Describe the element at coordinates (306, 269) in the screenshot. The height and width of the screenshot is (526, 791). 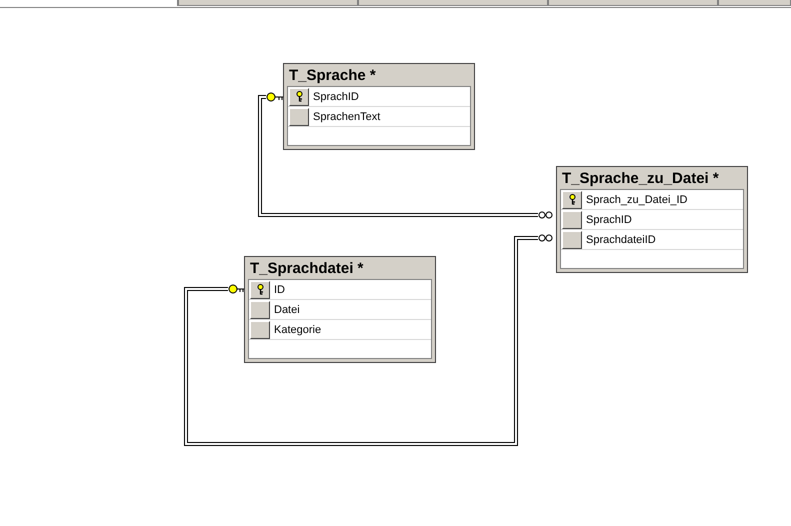
I see `table-title: T_Sprachdatei *` at that location.